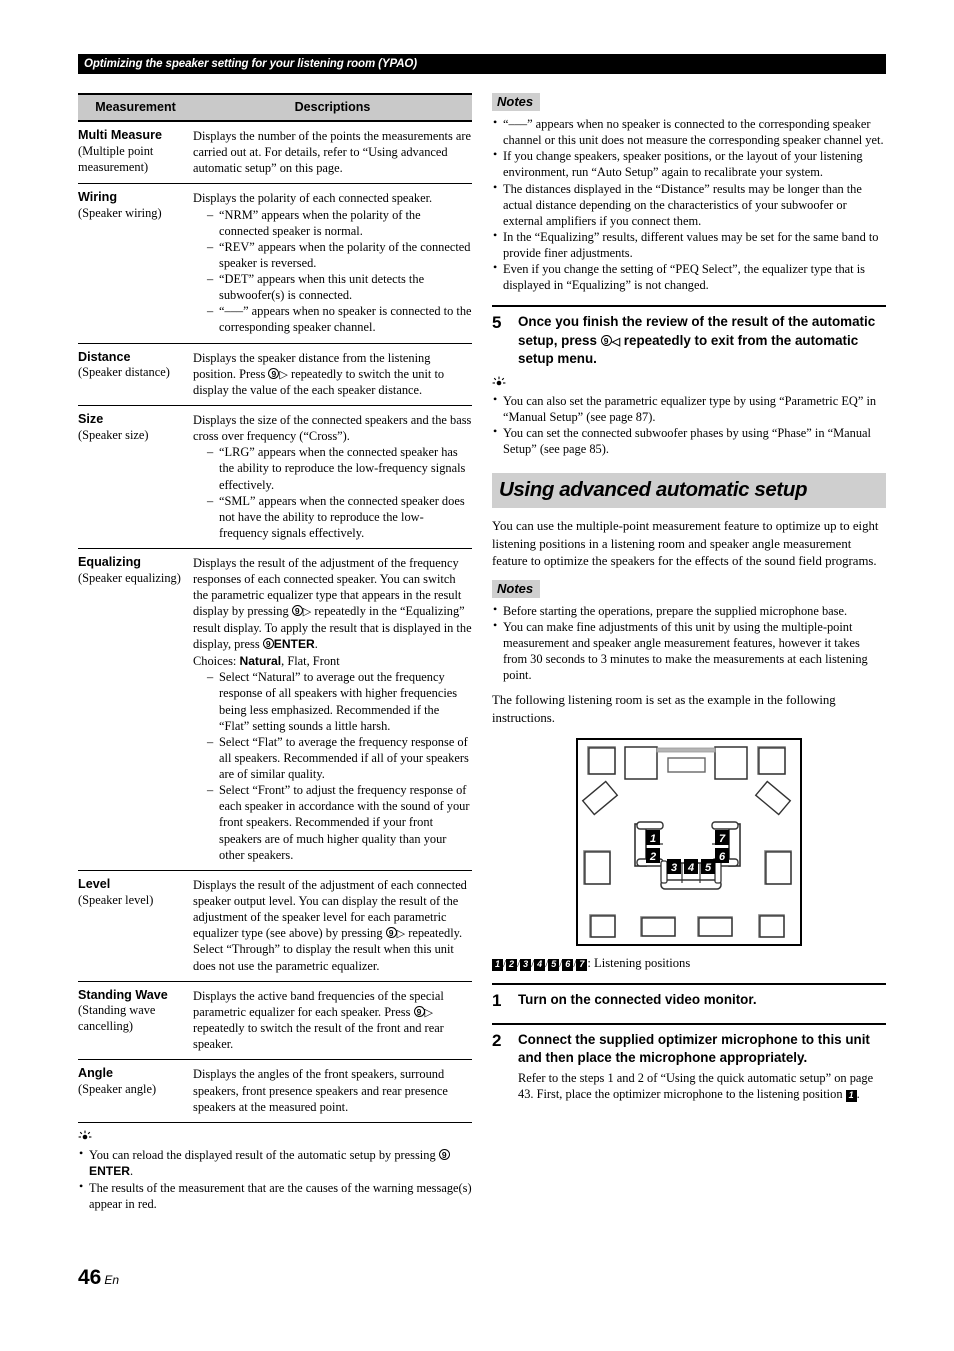 Image resolution: width=954 pixels, height=1351 pixels. What do you see at coordinates (332, 661) in the screenshot?
I see `choices-line: Choices: Natural, Flat, Front` at bounding box center [332, 661].